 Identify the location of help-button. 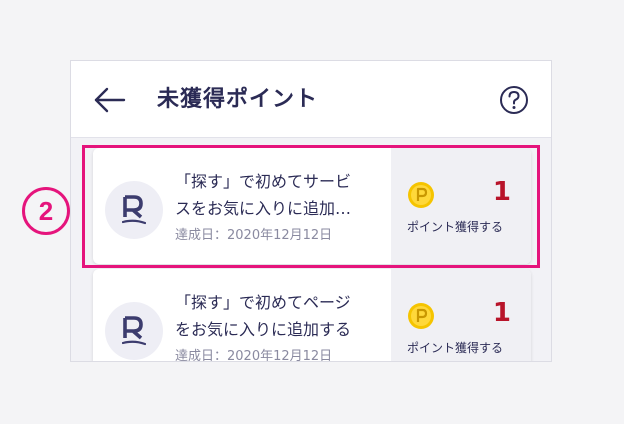
(514, 100).